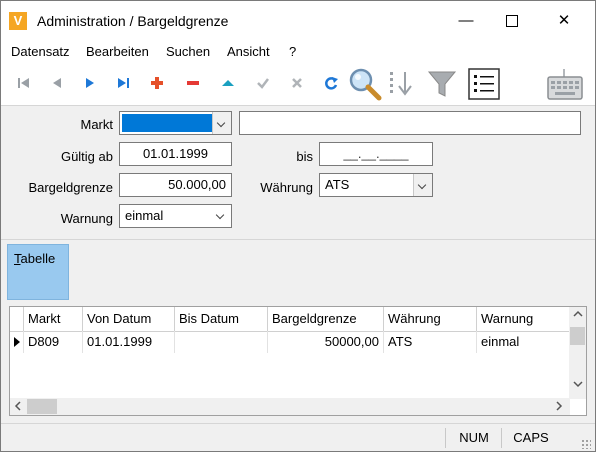 The height and width of the screenshot is (452, 596). What do you see at coordinates (376, 185) in the screenshot?
I see `waehrung-combobox: ATS` at bounding box center [376, 185].